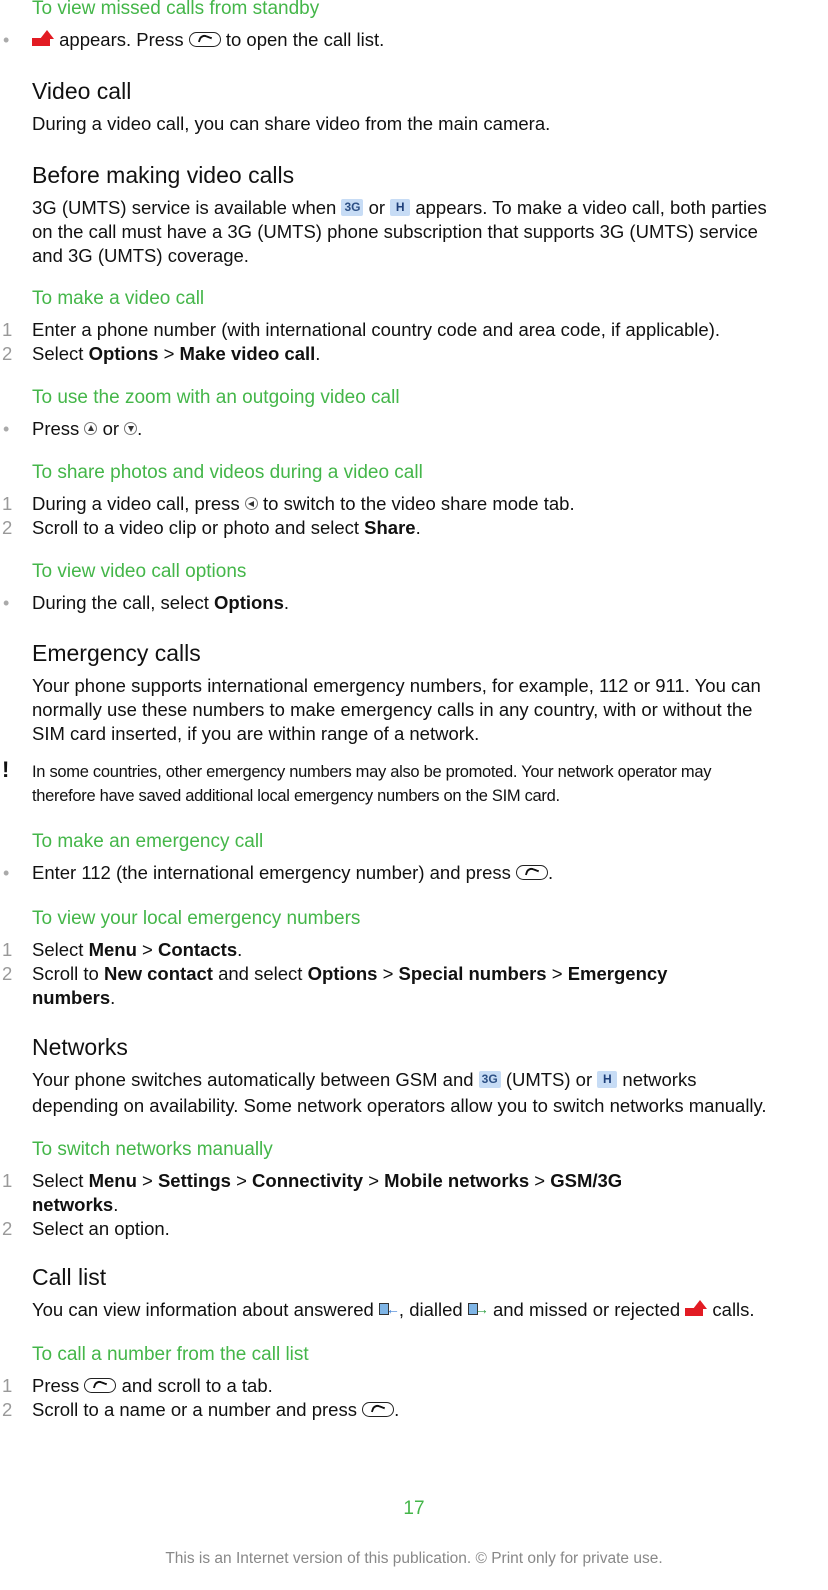  I want to click on heading-call-list: Call list, so click(69, 1277).